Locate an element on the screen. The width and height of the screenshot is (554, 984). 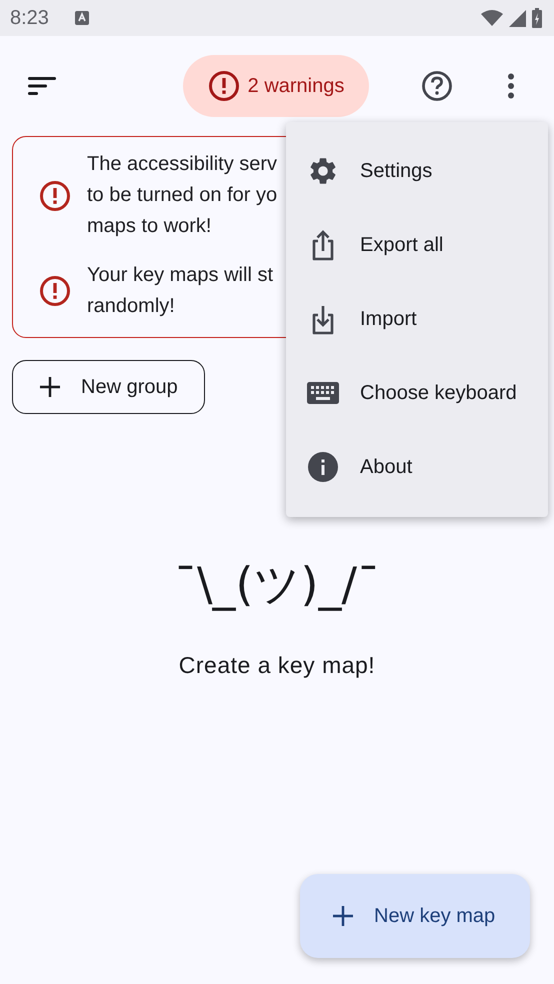
menu-item: Import is located at coordinates (417, 319).